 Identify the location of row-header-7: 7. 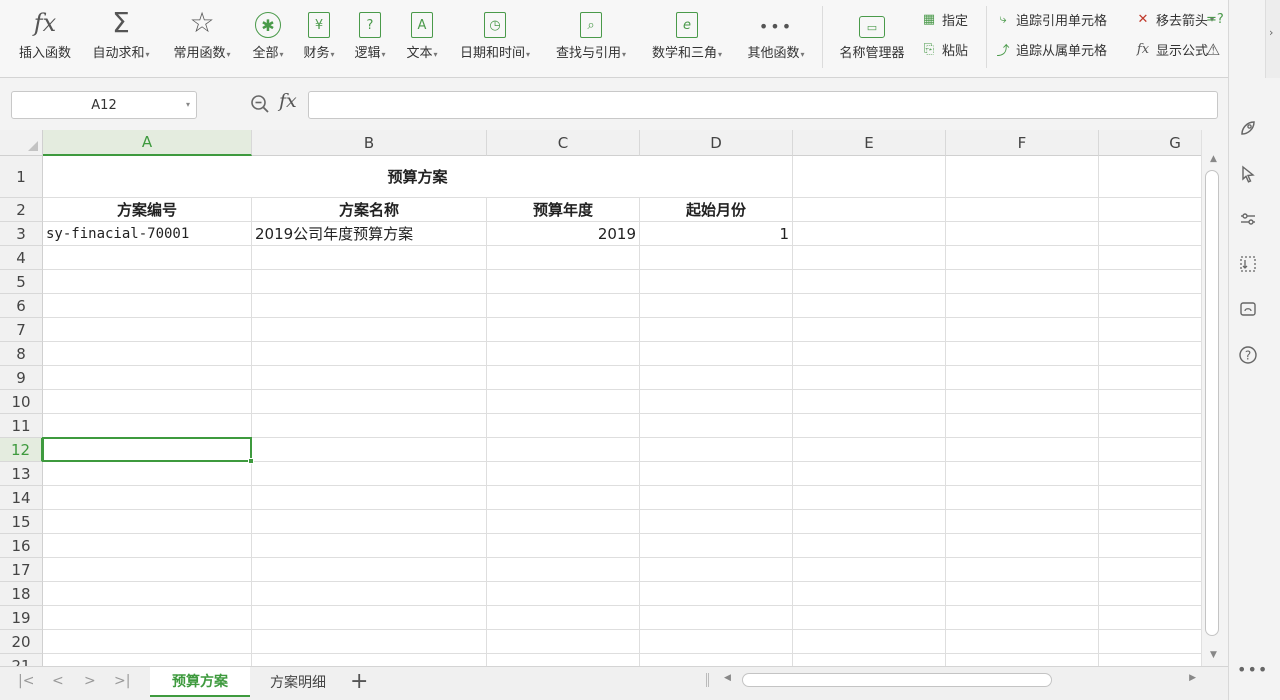
(21, 330).